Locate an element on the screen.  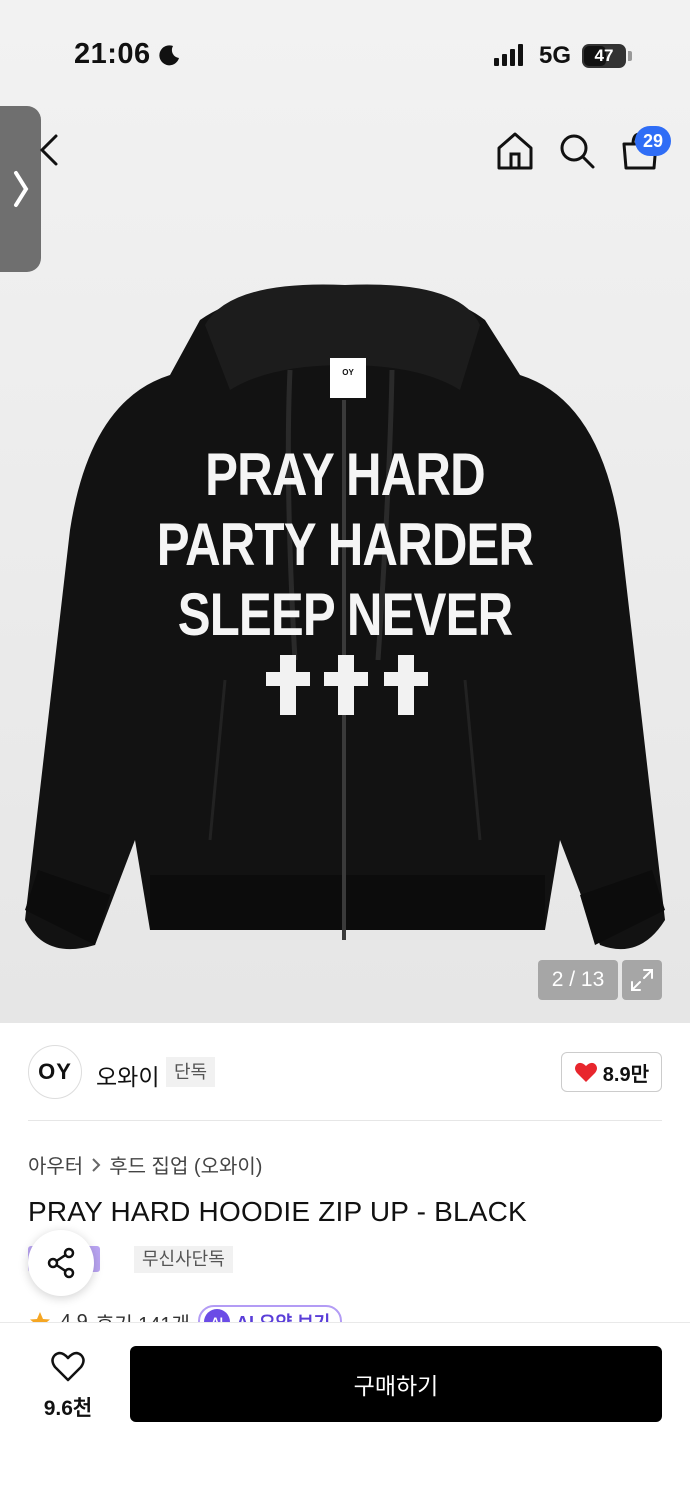
breadcrumb-subcategory: 후드 집업 (오와이) is located at coordinates (185, 1164).